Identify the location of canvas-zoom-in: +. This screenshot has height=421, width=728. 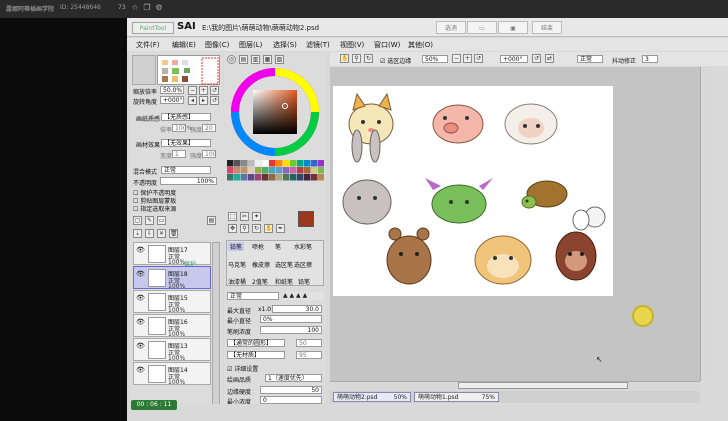
(467, 58).